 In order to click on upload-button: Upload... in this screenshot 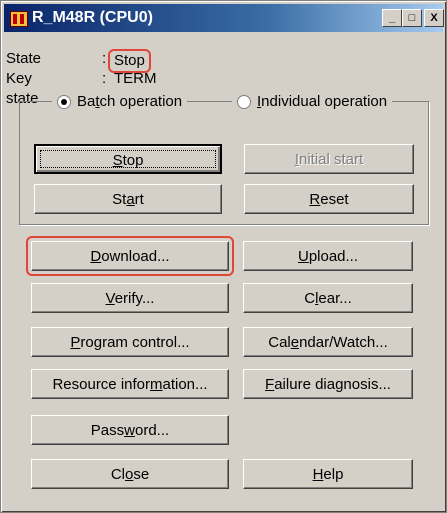, I will do `click(328, 256)`.